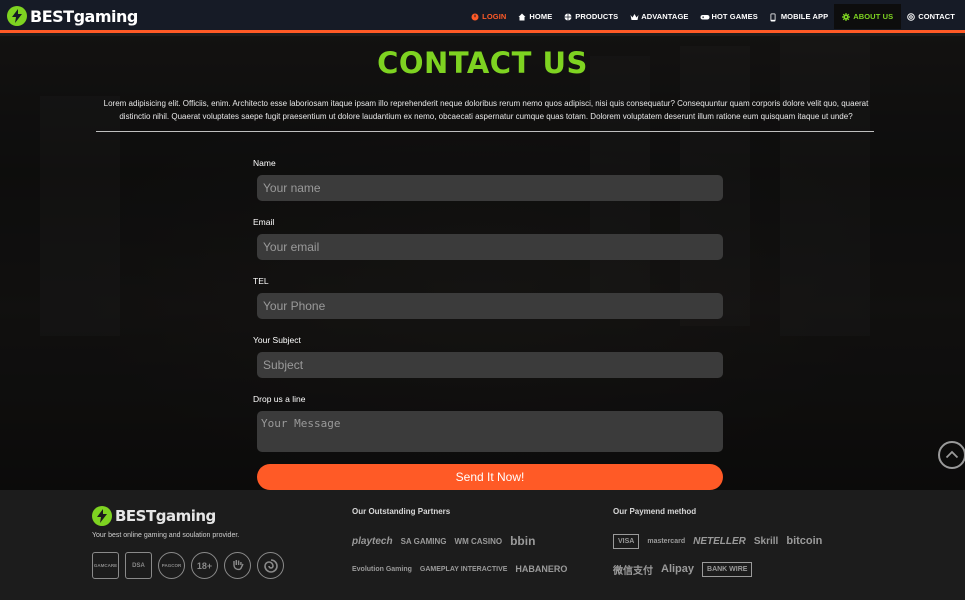  I want to click on partner-wm-casino: WM CASINO, so click(478, 541).